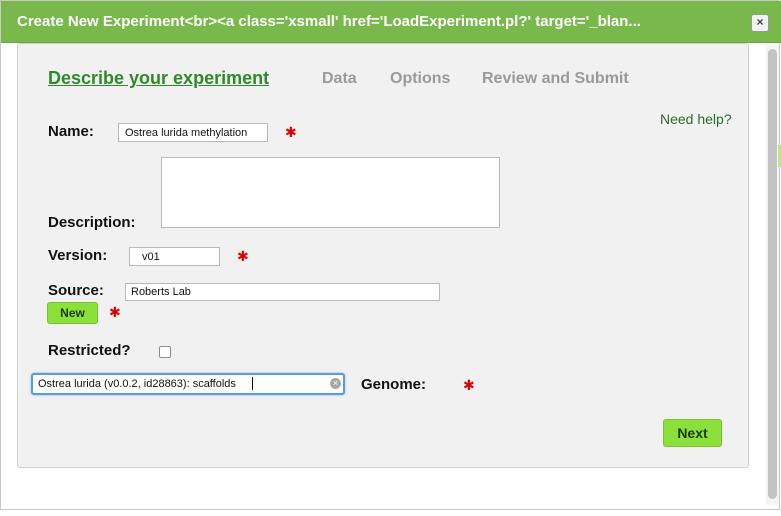 This screenshot has height=516, width=781. What do you see at coordinates (193, 132) in the screenshot?
I see `name-input` at bounding box center [193, 132].